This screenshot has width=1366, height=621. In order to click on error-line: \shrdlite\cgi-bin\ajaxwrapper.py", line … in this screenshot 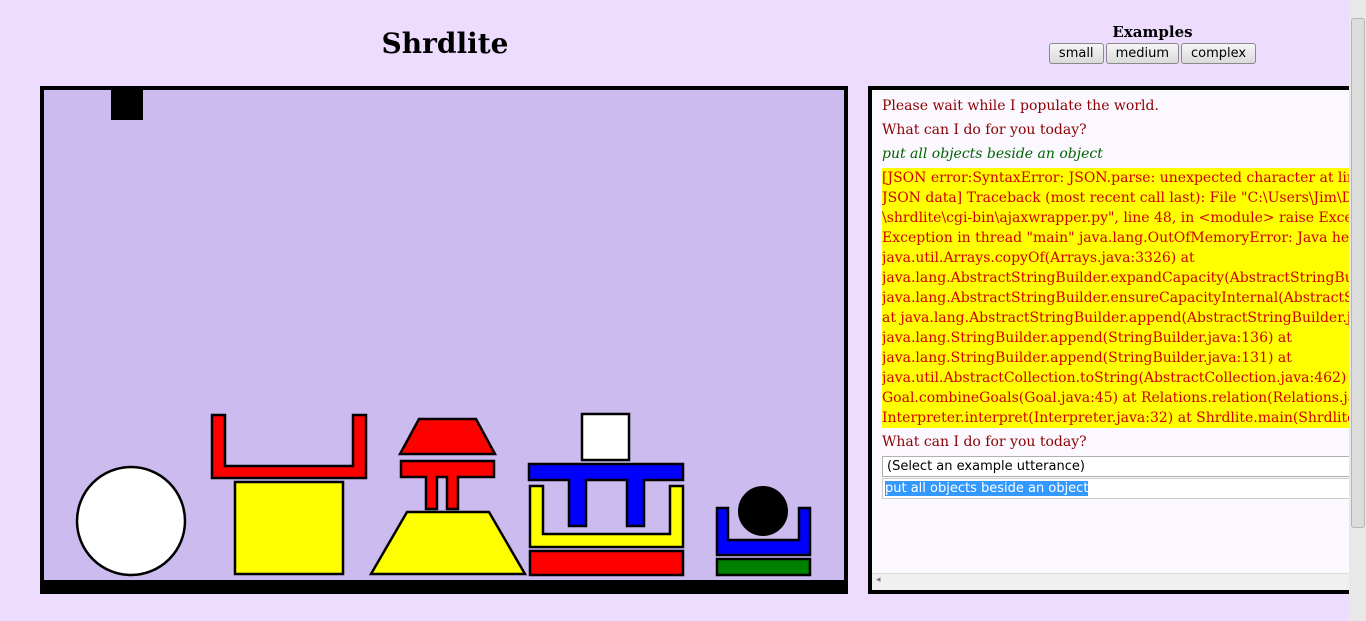, I will do `click(1118, 218)`.